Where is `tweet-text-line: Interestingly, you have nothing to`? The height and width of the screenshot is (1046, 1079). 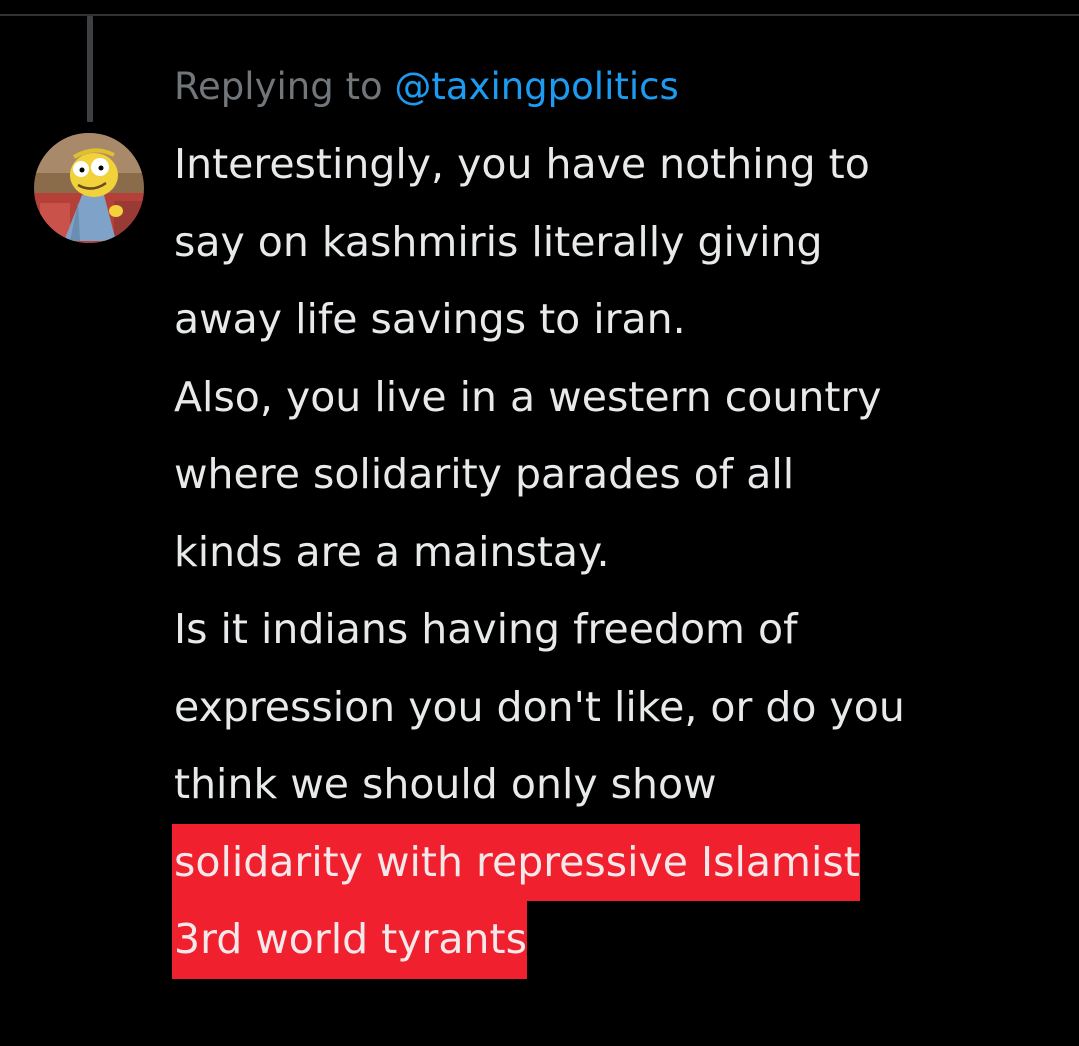
tweet-text-line: Interestingly, you have nothing to is located at coordinates (522, 164).